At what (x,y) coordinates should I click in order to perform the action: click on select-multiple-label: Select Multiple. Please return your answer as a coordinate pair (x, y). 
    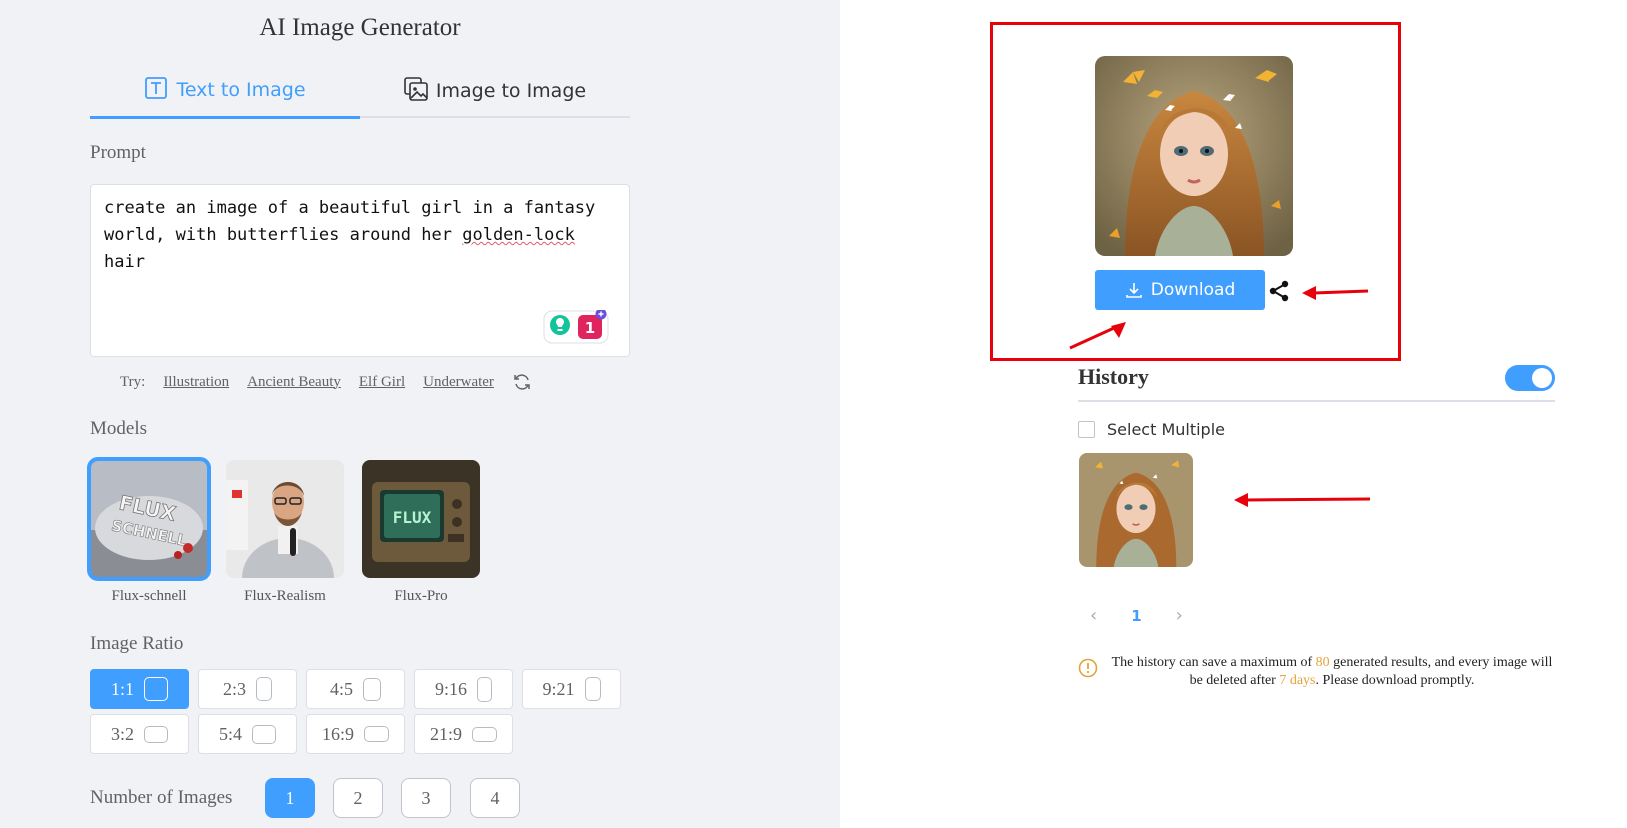
    Looking at the image, I should click on (1166, 429).